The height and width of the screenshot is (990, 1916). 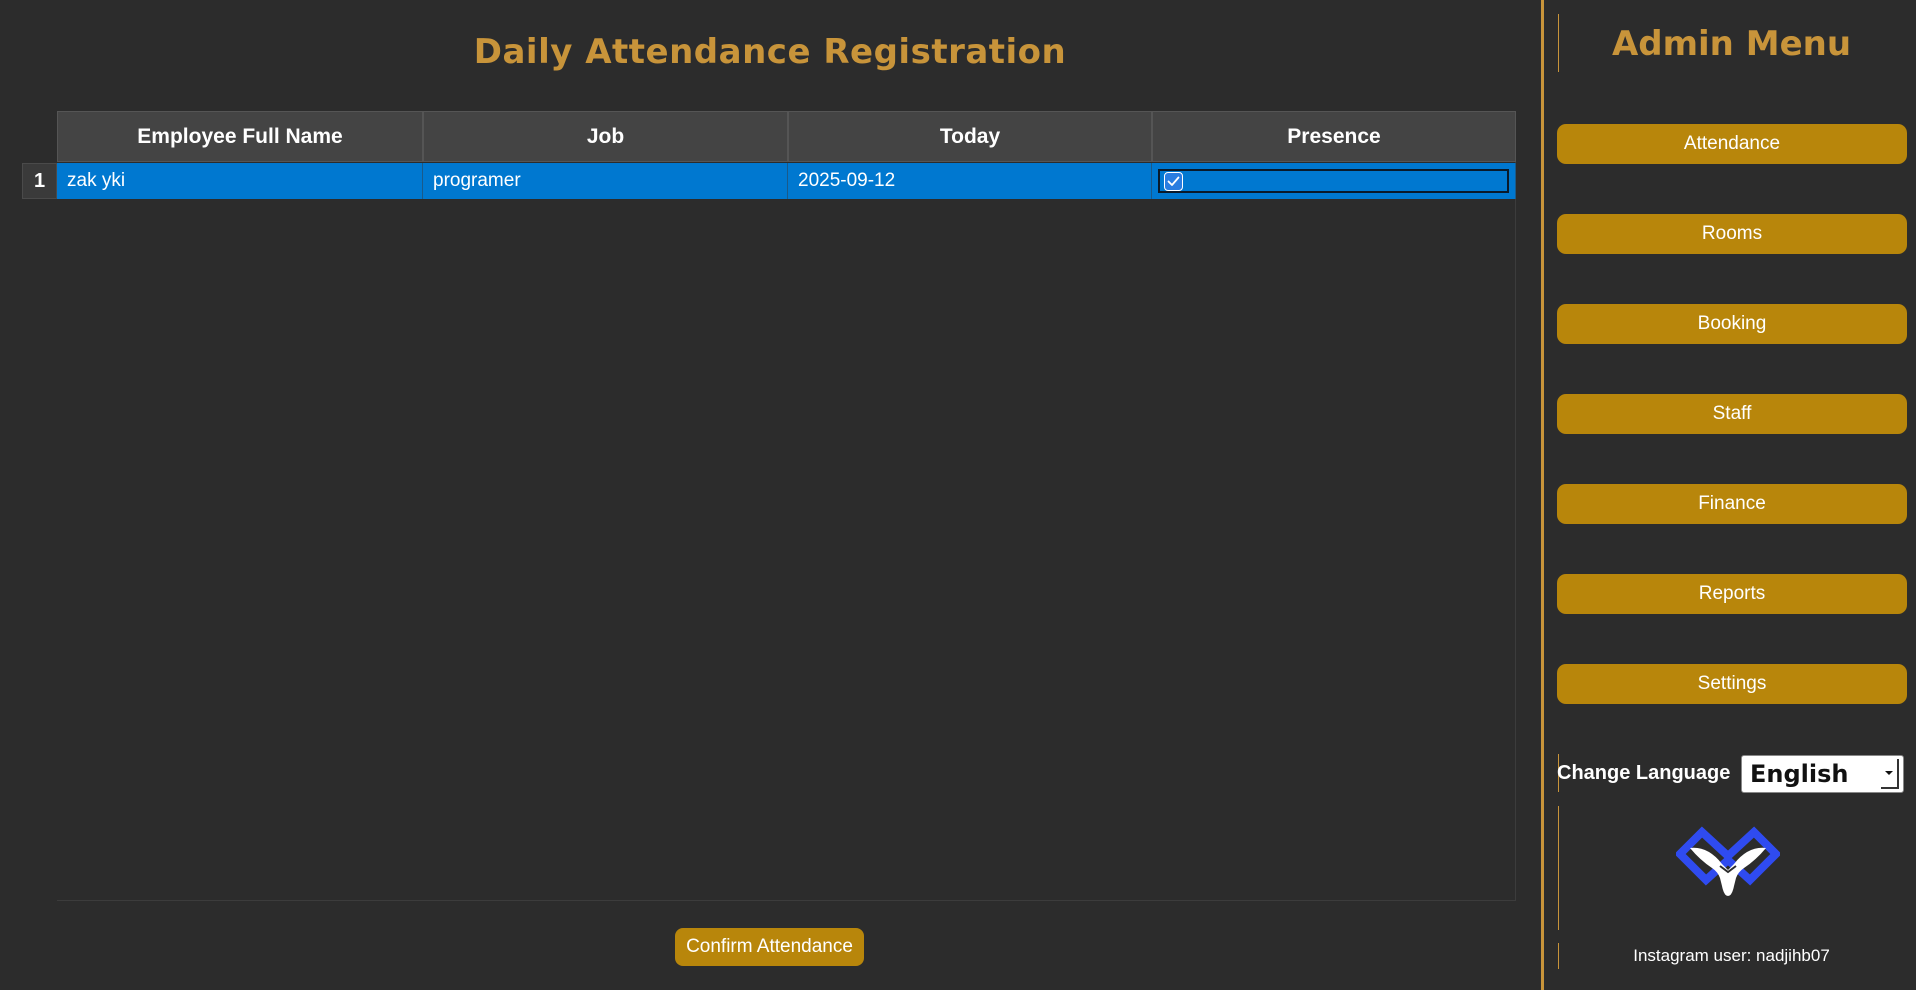 What do you see at coordinates (1799, 774) in the screenshot?
I see `language-selected-value: English` at bounding box center [1799, 774].